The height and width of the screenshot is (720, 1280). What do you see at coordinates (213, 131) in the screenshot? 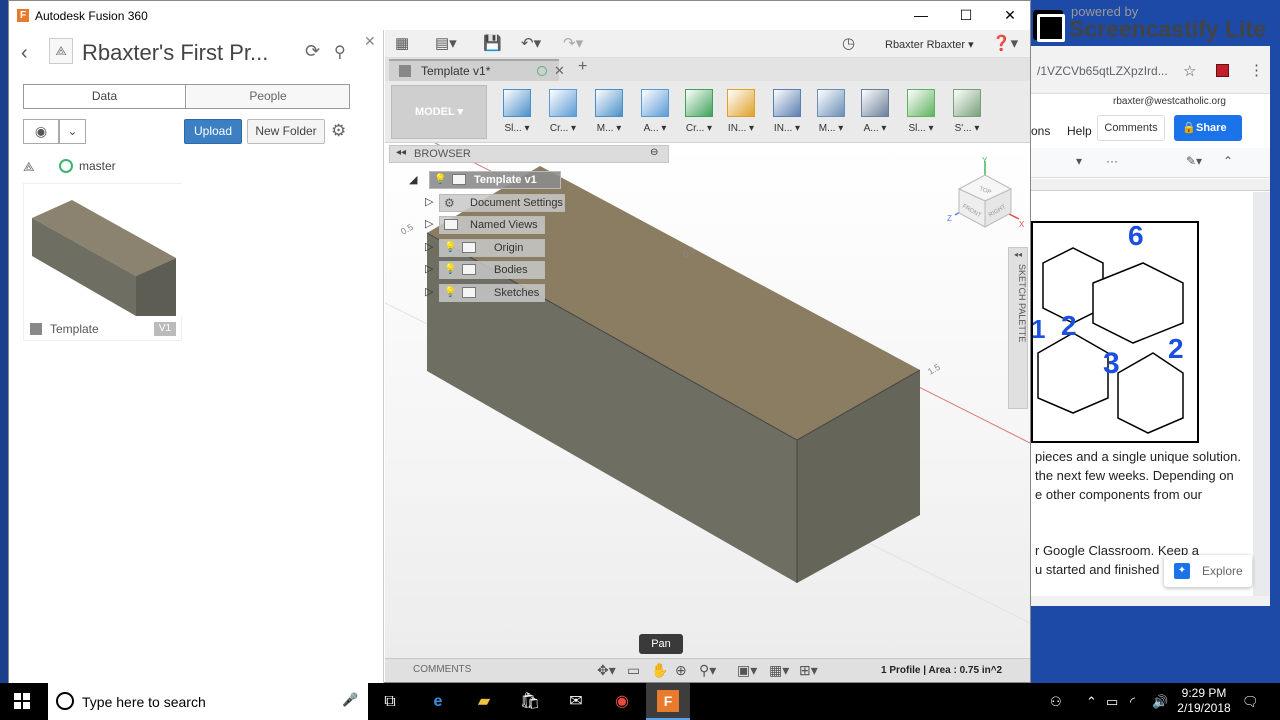
I see `upload-button: Upload` at bounding box center [213, 131].